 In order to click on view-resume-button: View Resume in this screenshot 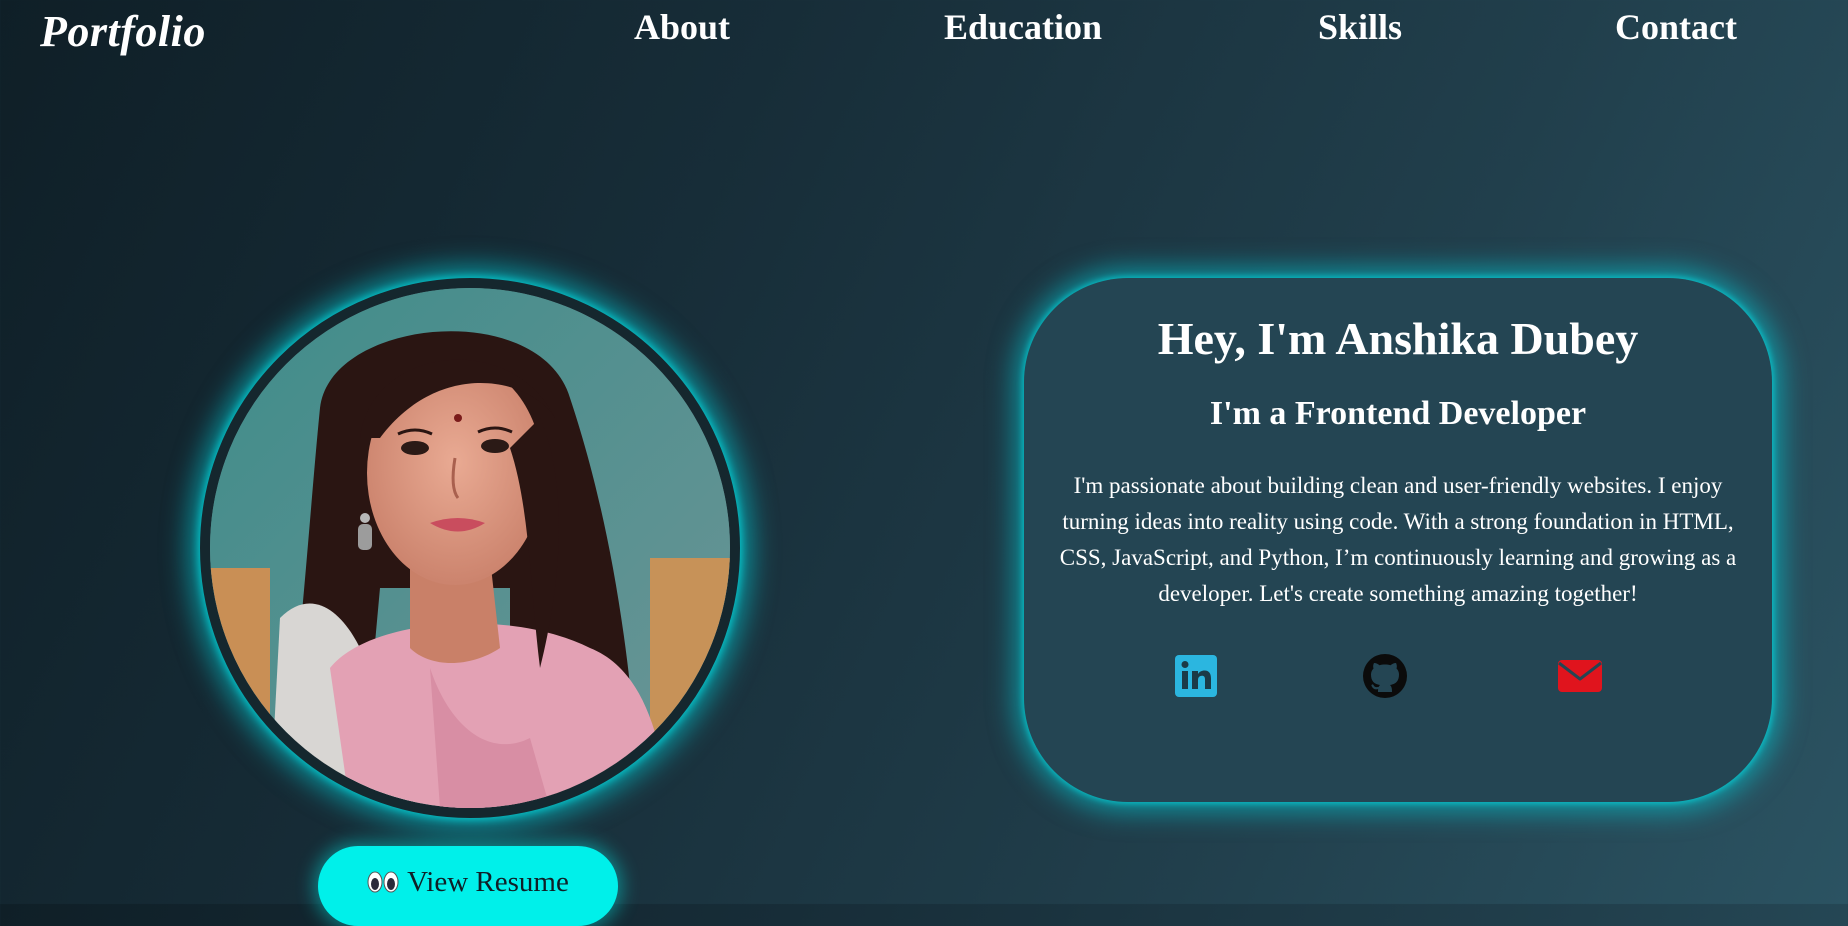, I will do `click(468, 886)`.